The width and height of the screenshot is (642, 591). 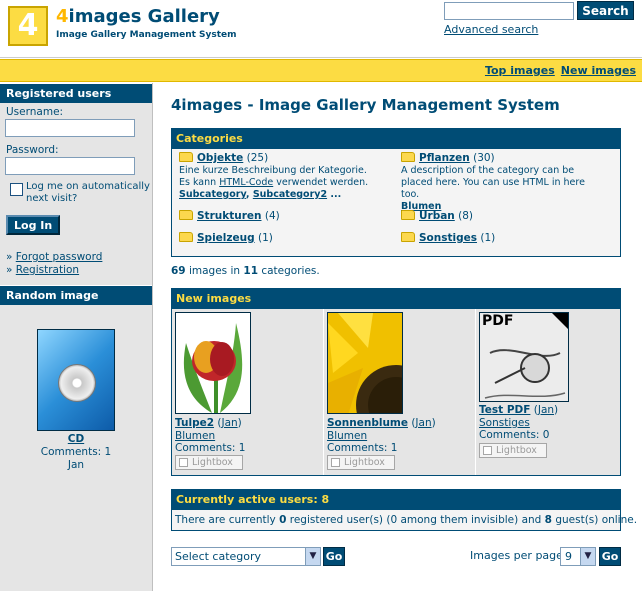 What do you see at coordinates (220, 158) in the screenshot?
I see `category-link: Objekte` at bounding box center [220, 158].